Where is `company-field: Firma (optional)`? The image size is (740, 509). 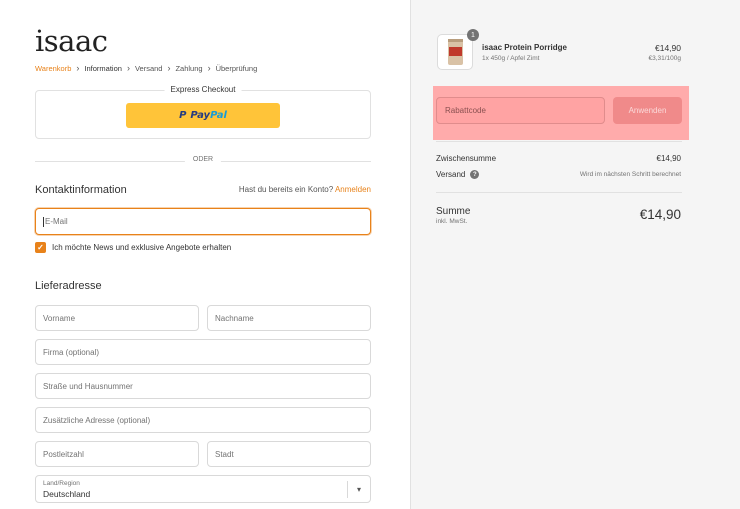 company-field: Firma (optional) is located at coordinates (203, 352).